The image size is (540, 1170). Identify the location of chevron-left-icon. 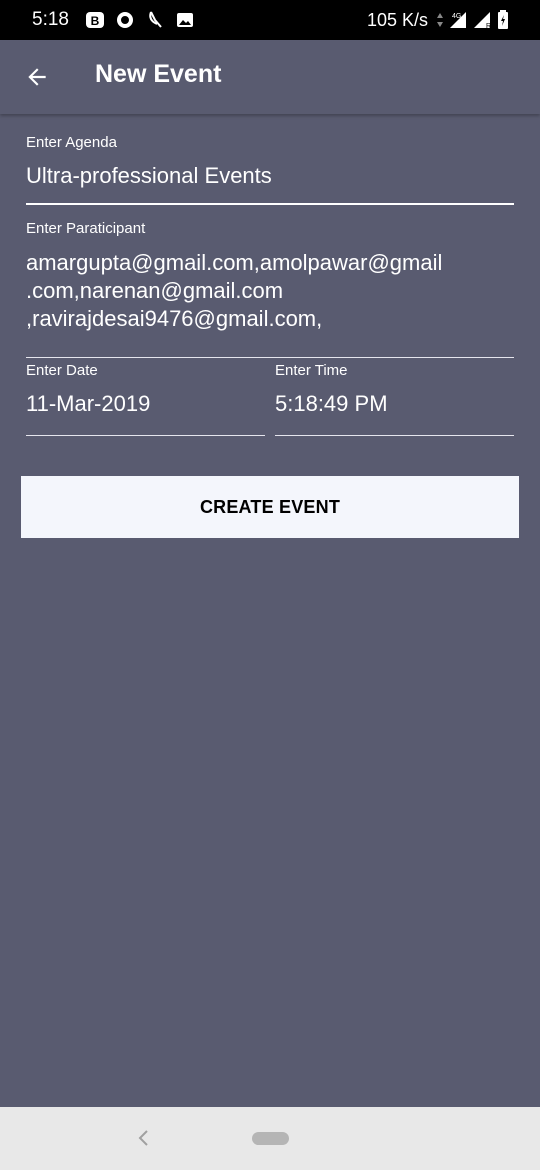
(143, 1138).